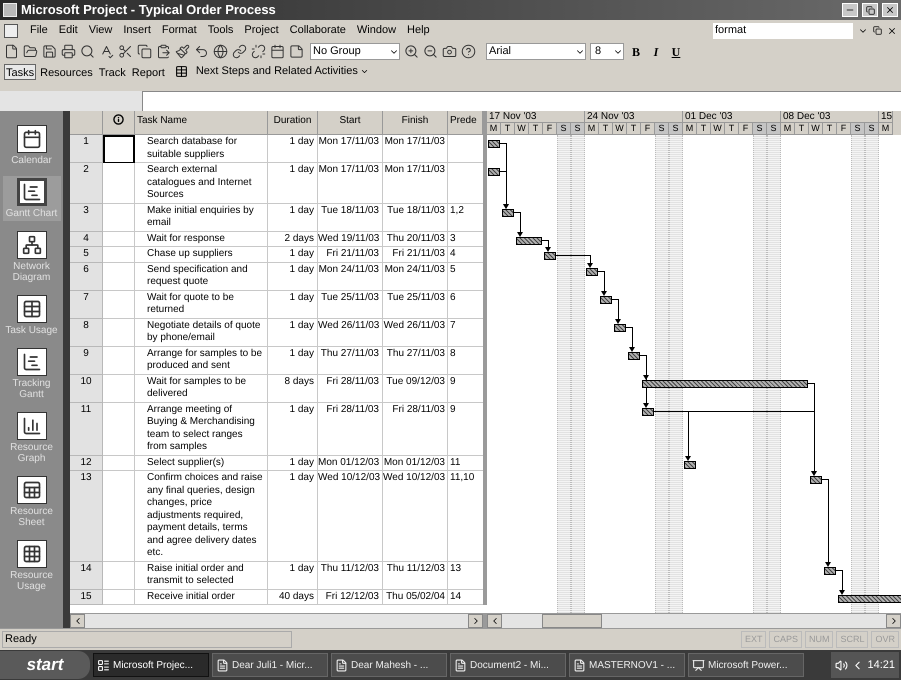 The image size is (901, 680). What do you see at coordinates (870, 10) in the screenshot?
I see `restore-button` at bounding box center [870, 10].